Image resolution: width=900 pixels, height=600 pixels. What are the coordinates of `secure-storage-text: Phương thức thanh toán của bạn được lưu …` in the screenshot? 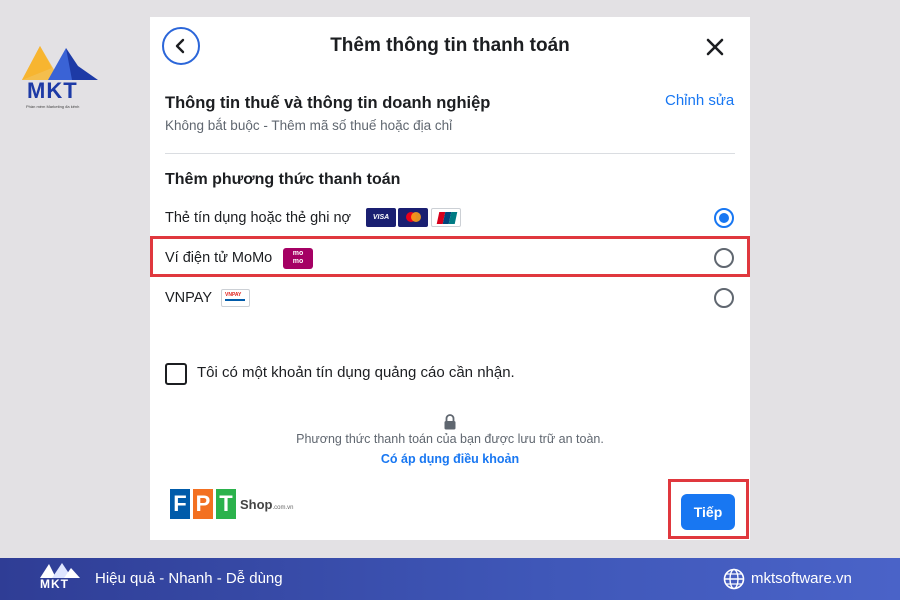 It's located at (450, 439).